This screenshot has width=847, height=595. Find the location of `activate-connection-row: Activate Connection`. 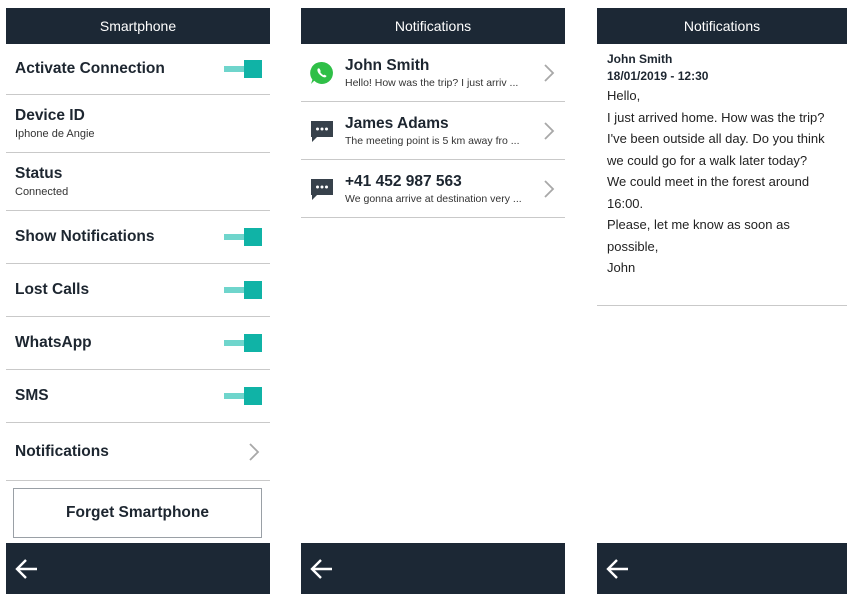

activate-connection-row: Activate Connection is located at coordinates (138, 69).